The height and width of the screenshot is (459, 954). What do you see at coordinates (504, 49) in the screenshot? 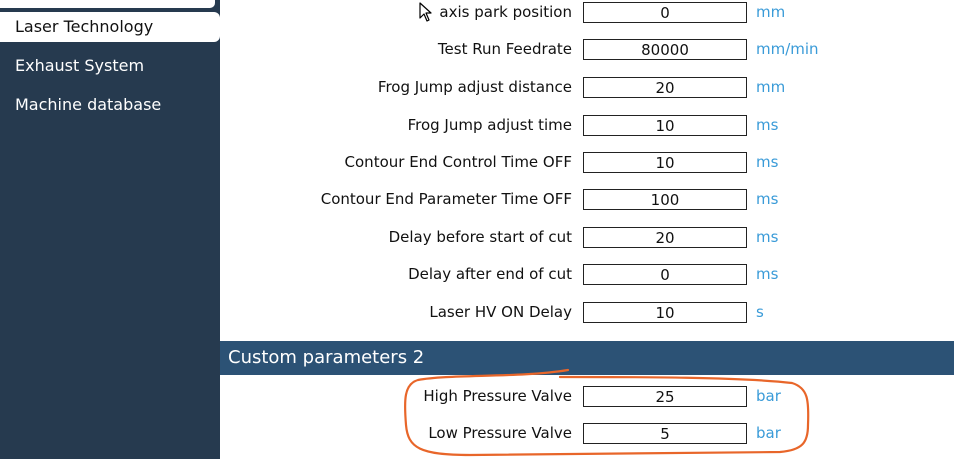
I see `param-label: Test Run Feedrate` at bounding box center [504, 49].